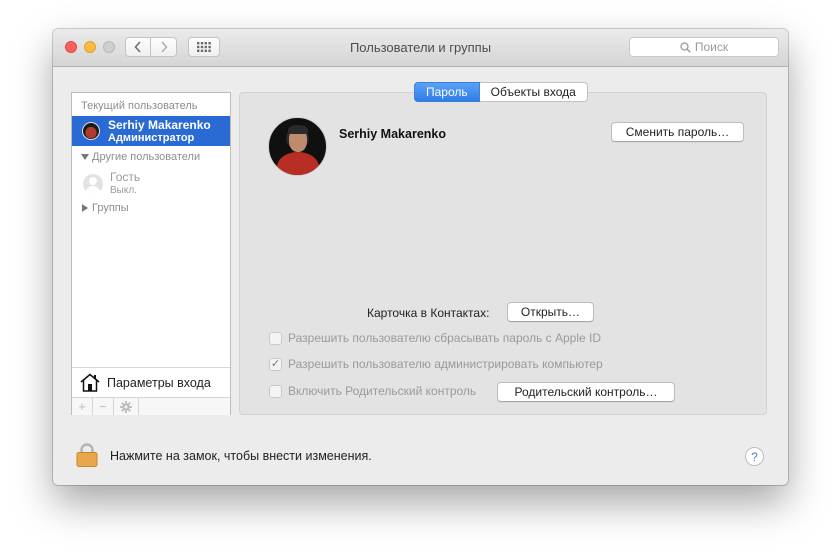 The width and height of the screenshot is (840, 560). Describe the element at coordinates (110, 208) in the screenshot. I see `sidebar-item-groups: Группы` at that location.